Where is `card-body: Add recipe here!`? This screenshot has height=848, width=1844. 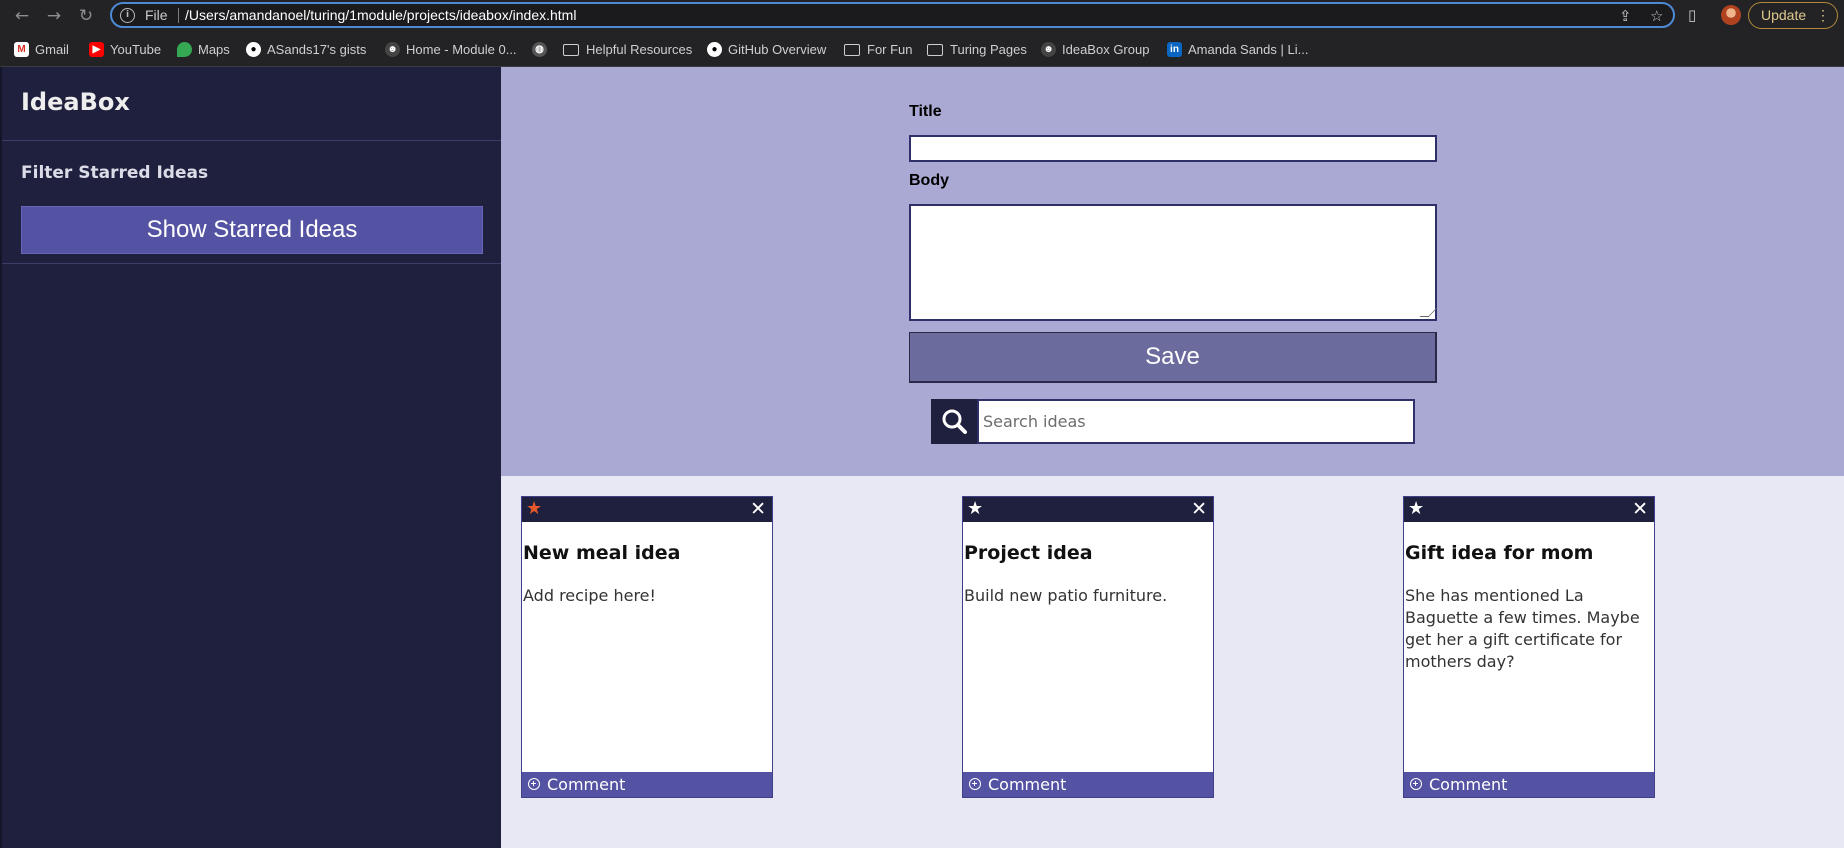
card-body: Add recipe here! is located at coordinates (589, 595).